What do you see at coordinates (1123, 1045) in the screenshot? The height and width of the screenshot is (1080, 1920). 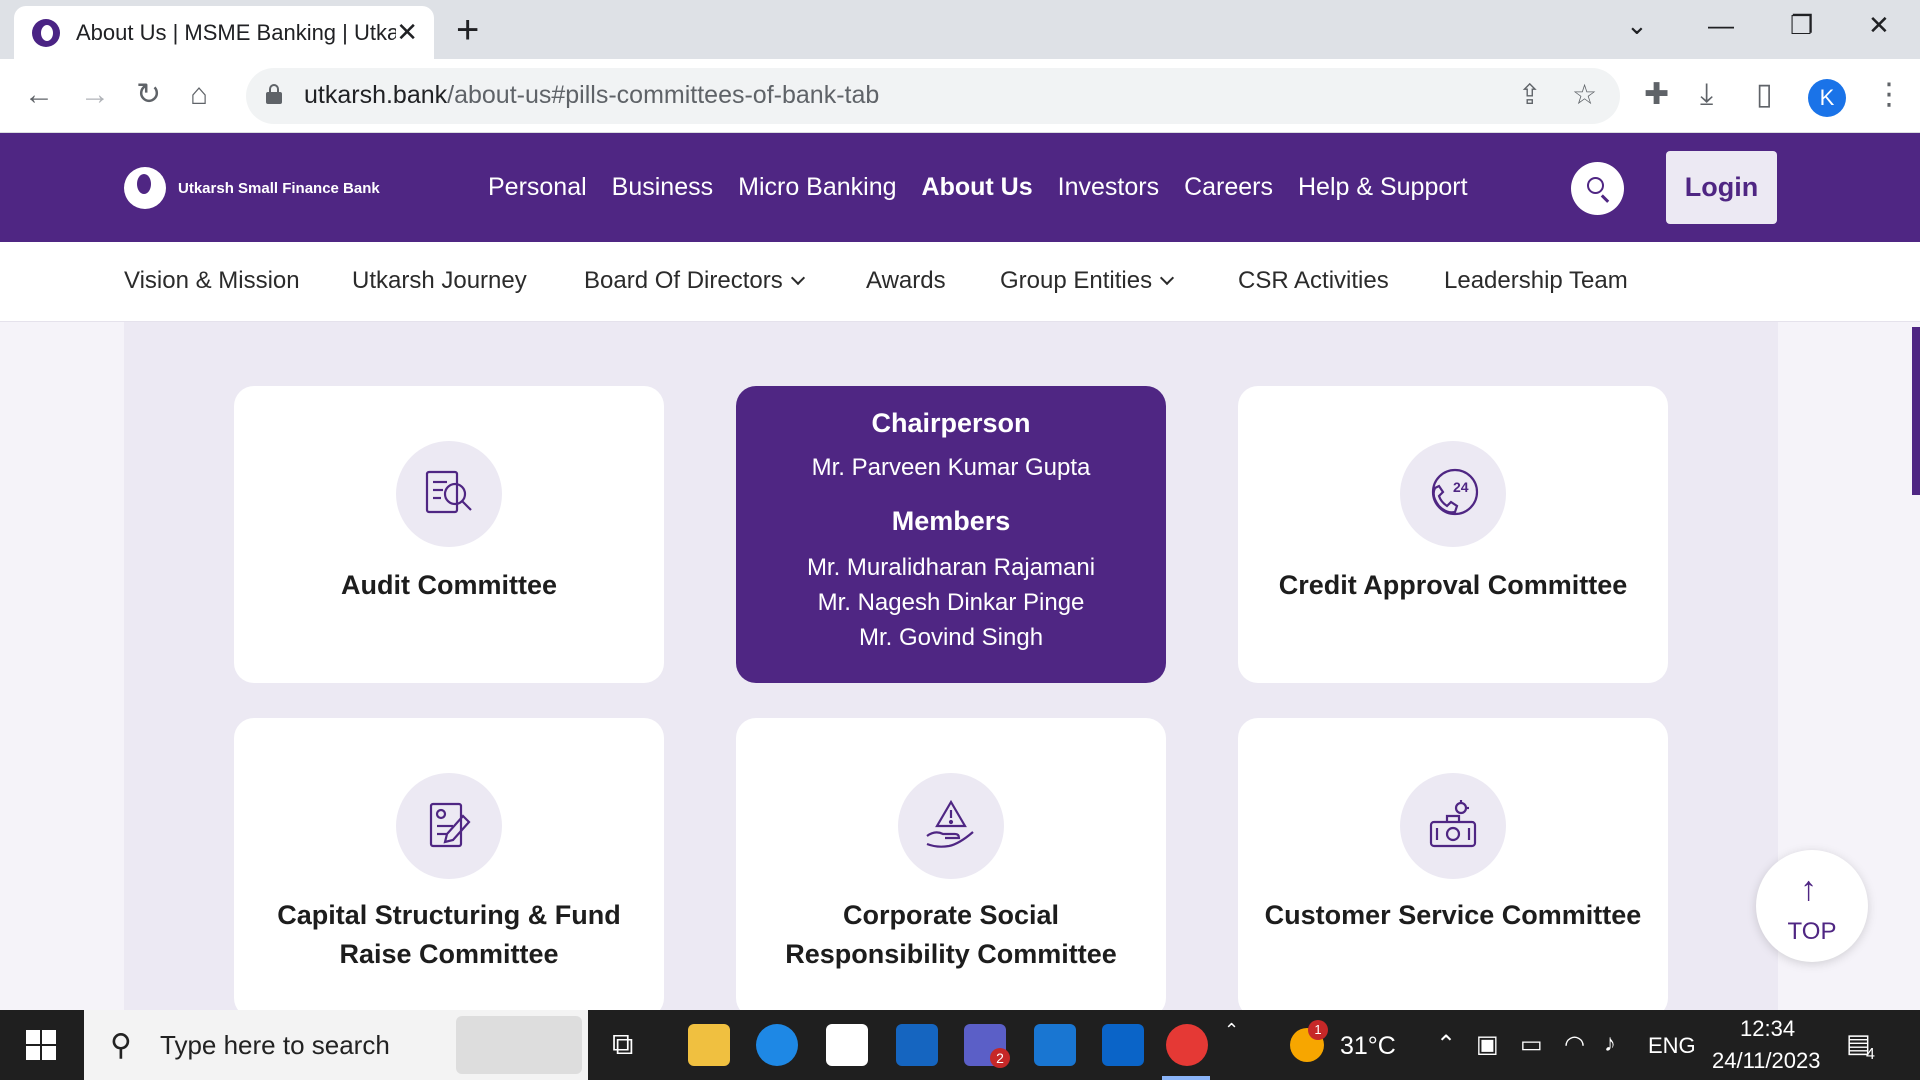 I see `outlook-icon` at bounding box center [1123, 1045].